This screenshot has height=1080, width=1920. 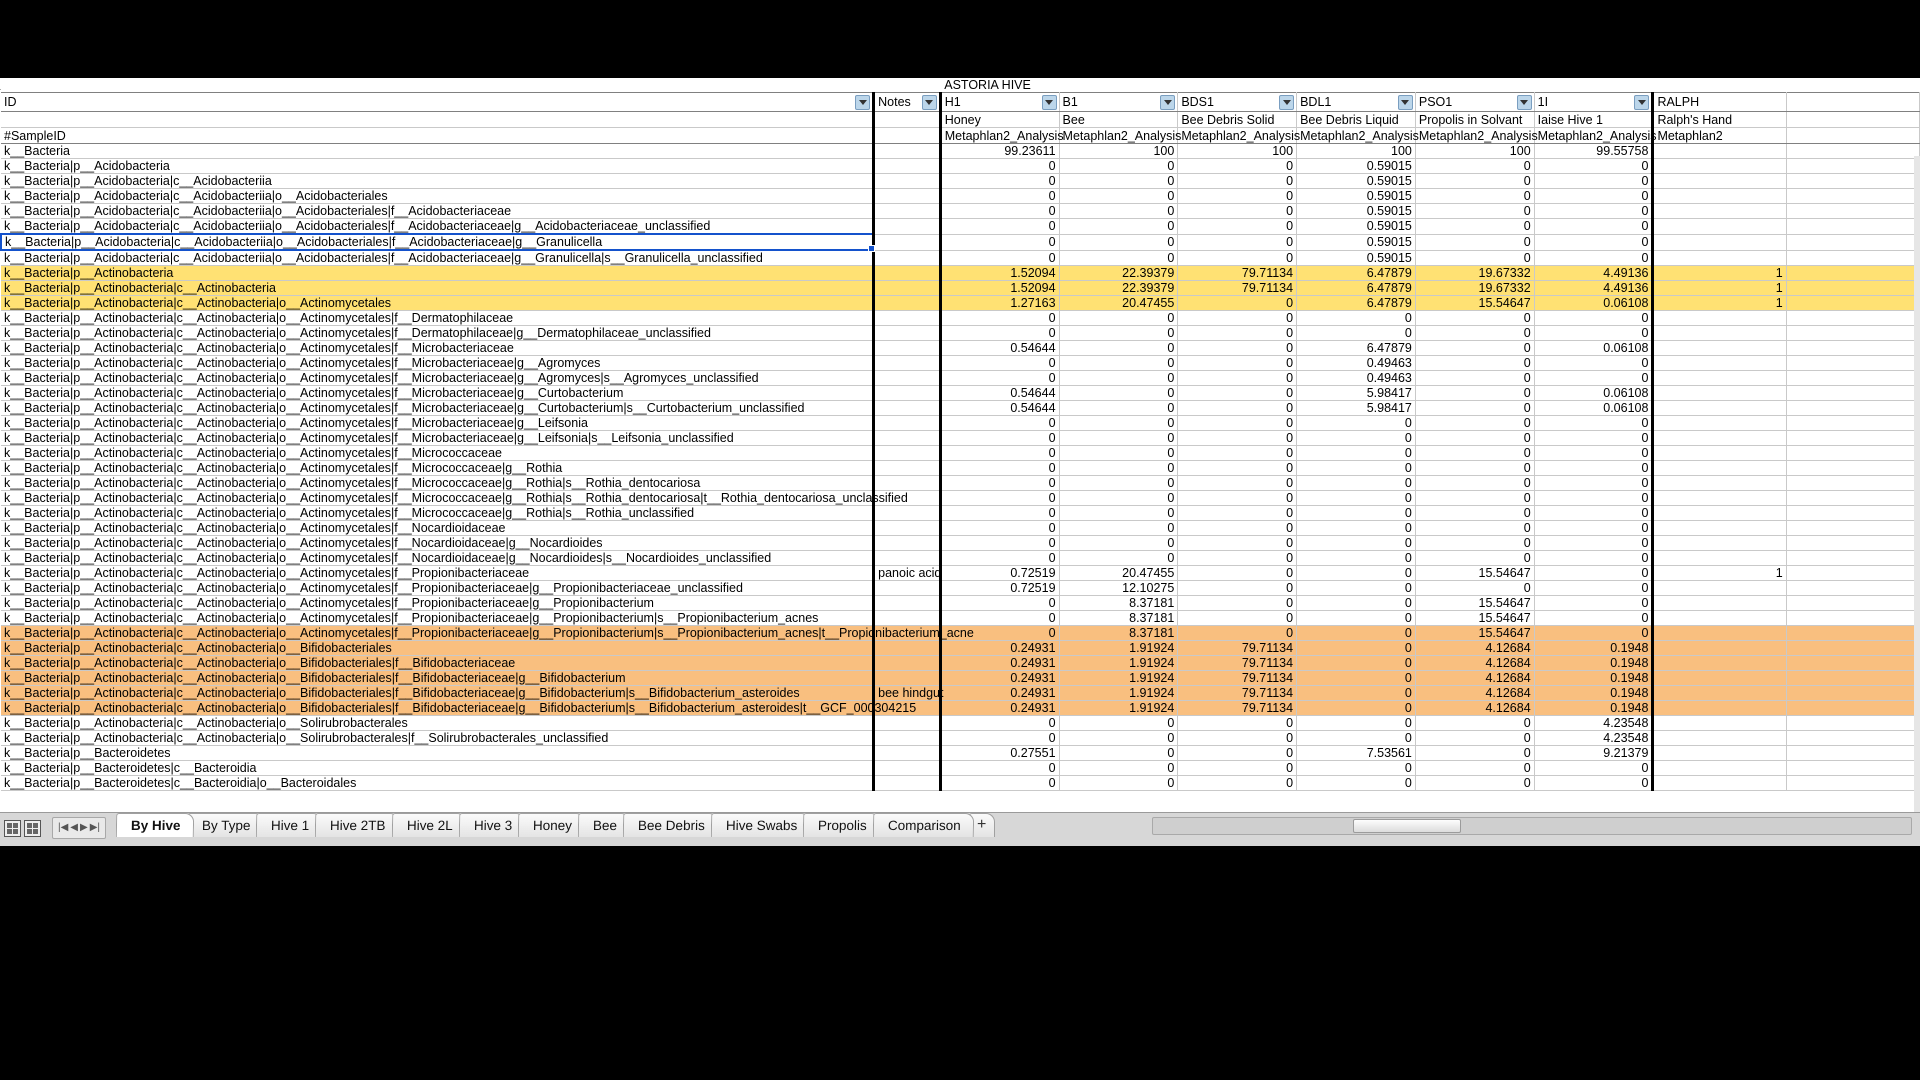 I want to click on value-cell: 1.91924, so click(x=1119, y=693).